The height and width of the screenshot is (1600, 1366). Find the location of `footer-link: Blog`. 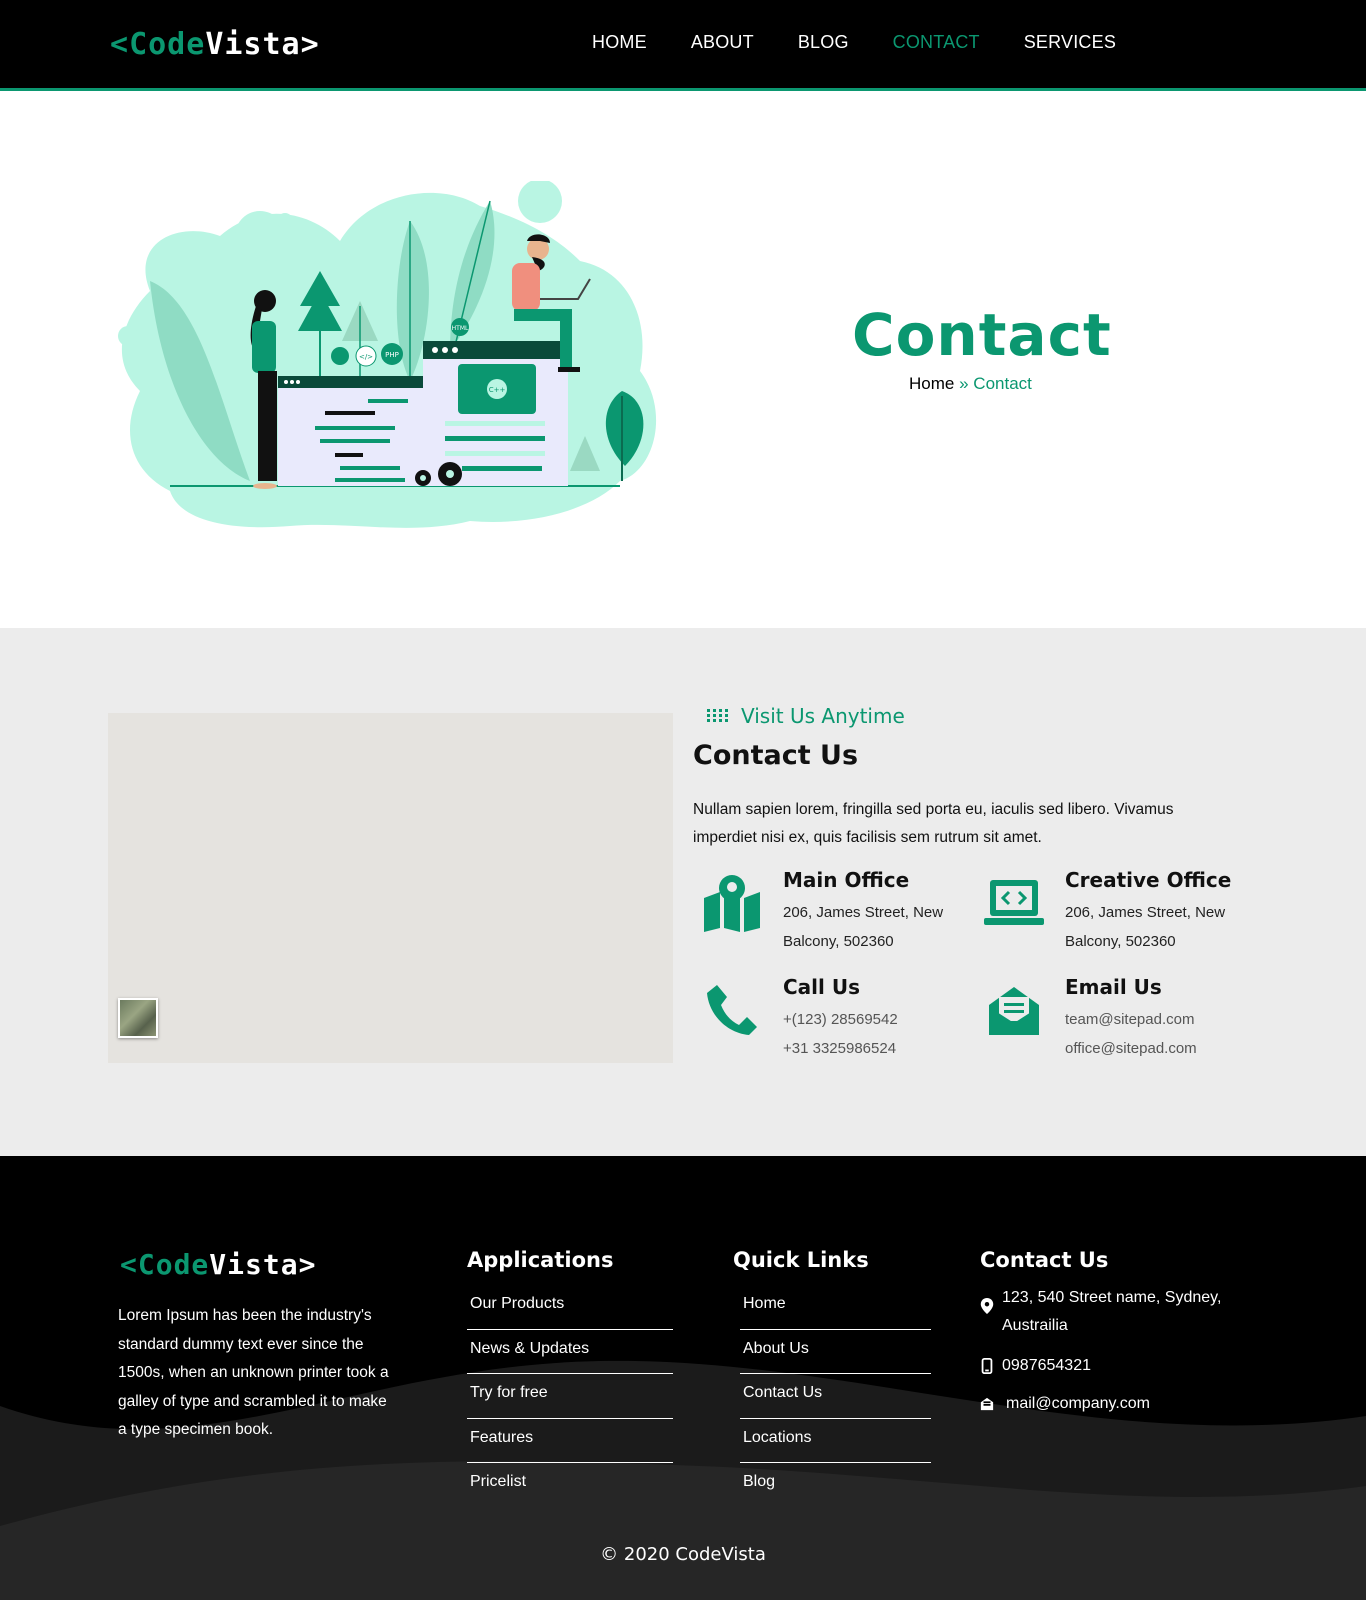

footer-link: Blog is located at coordinates (835, 1485).